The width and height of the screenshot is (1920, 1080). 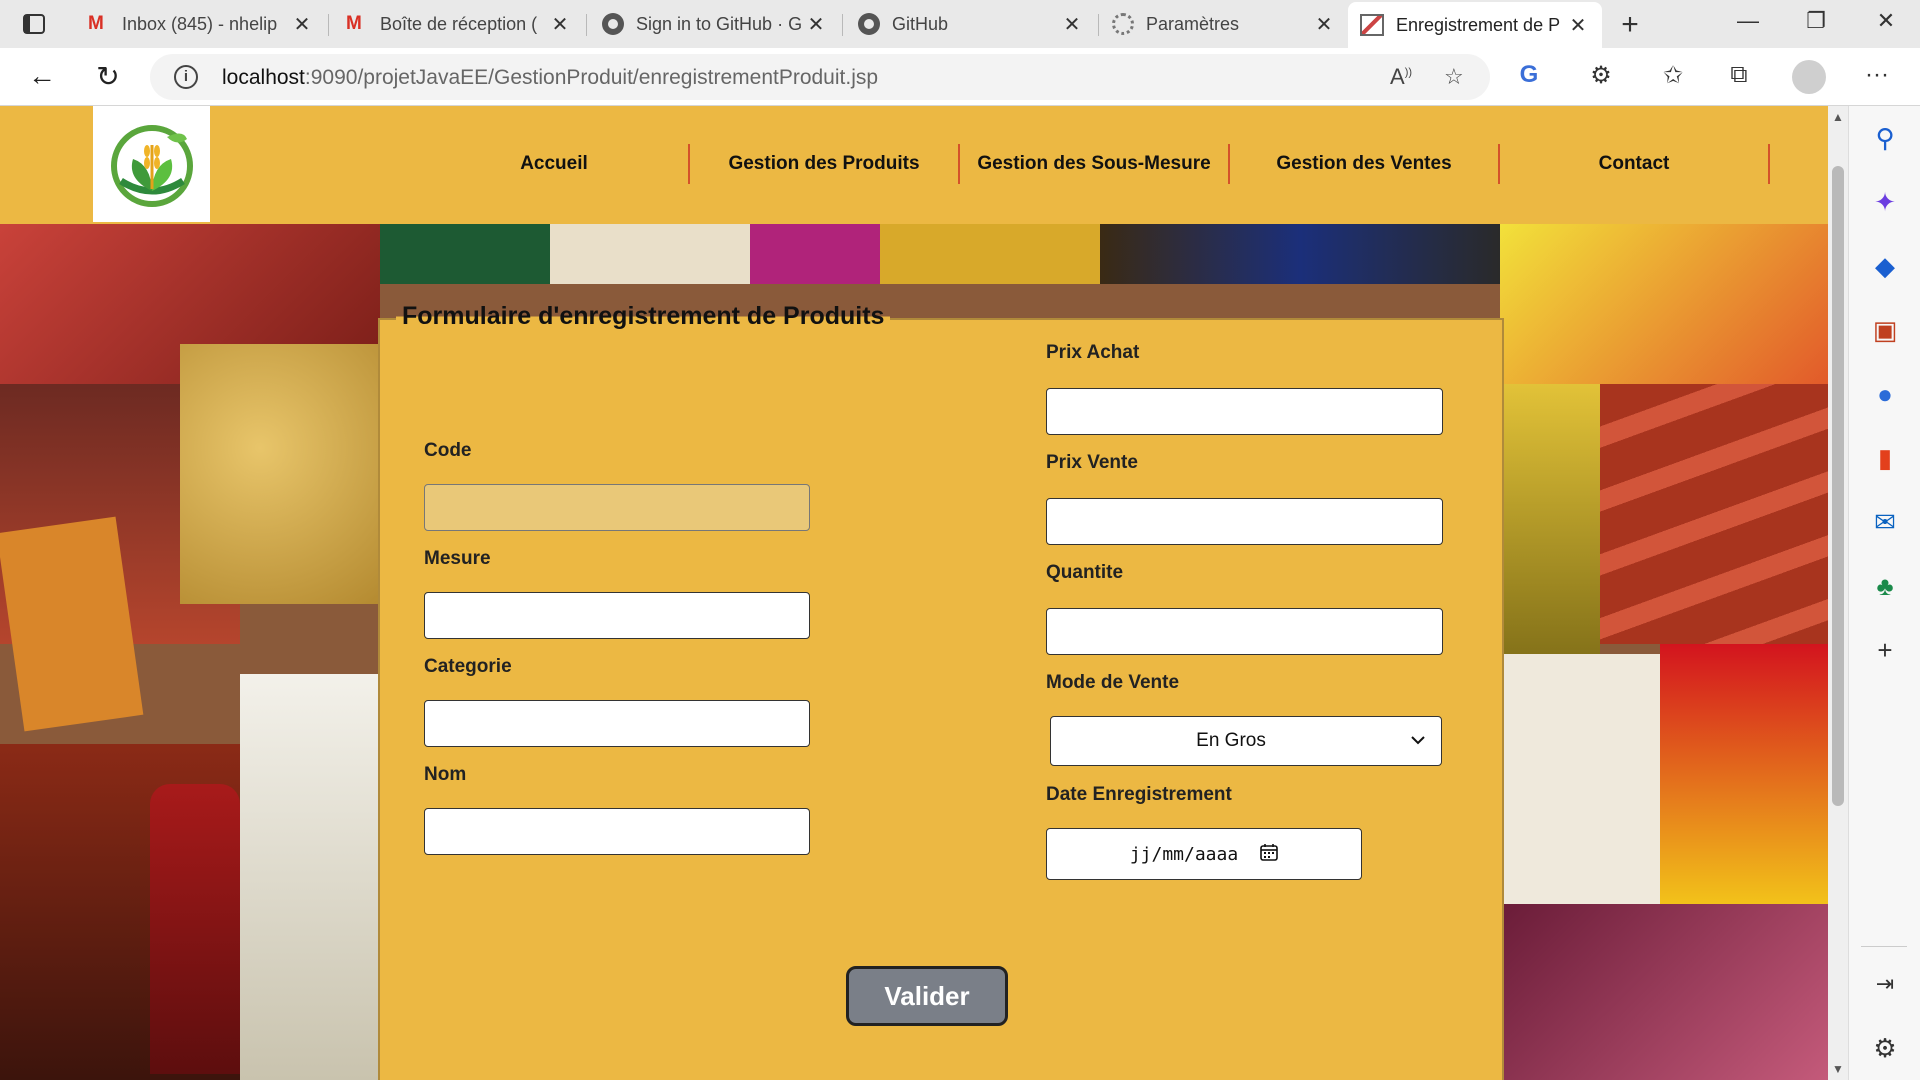 What do you see at coordinates (1365, 164) in the screenshot?
I see `nav-gestion-ventes: Gestion des Ventes` at bounding box center [1365, 164].